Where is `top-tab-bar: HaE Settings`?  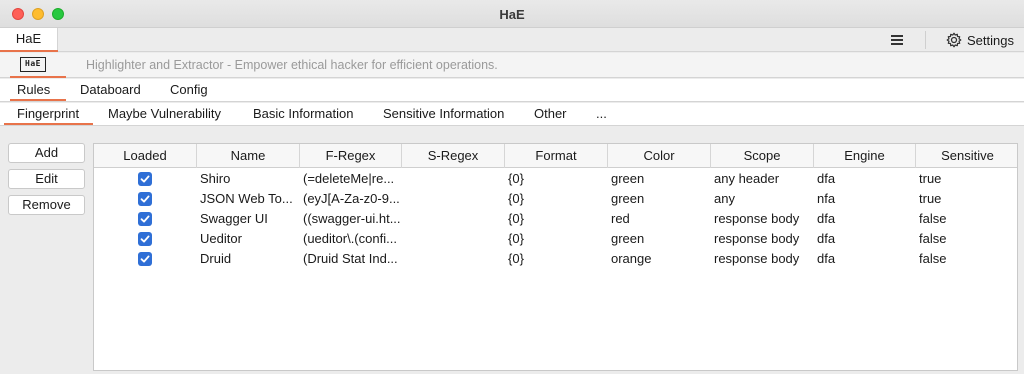 top-tab-bar: HaE Settings is located at coordinates (512, 40).